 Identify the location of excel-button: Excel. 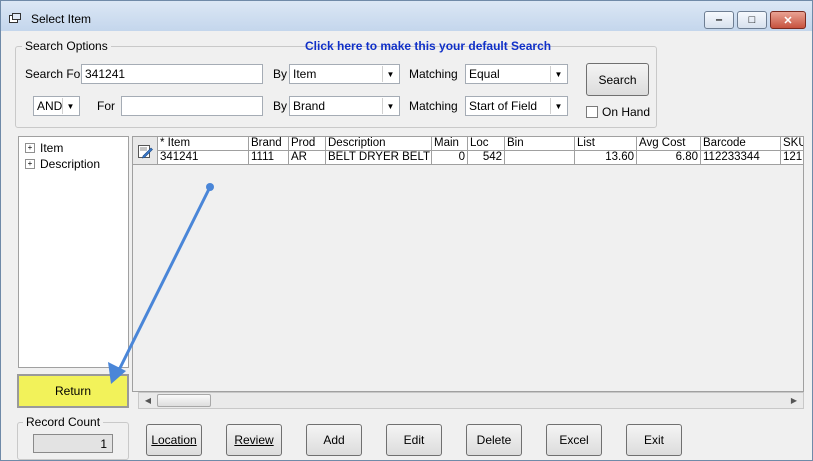
(574, 440).